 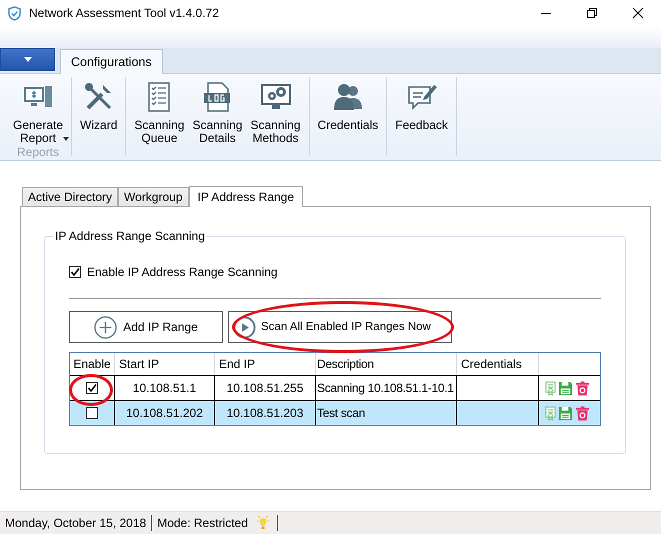 What do you see at coordinates (14, 13) in the screenshot?
I see `shield-icon` at bounding box center [14, 13].